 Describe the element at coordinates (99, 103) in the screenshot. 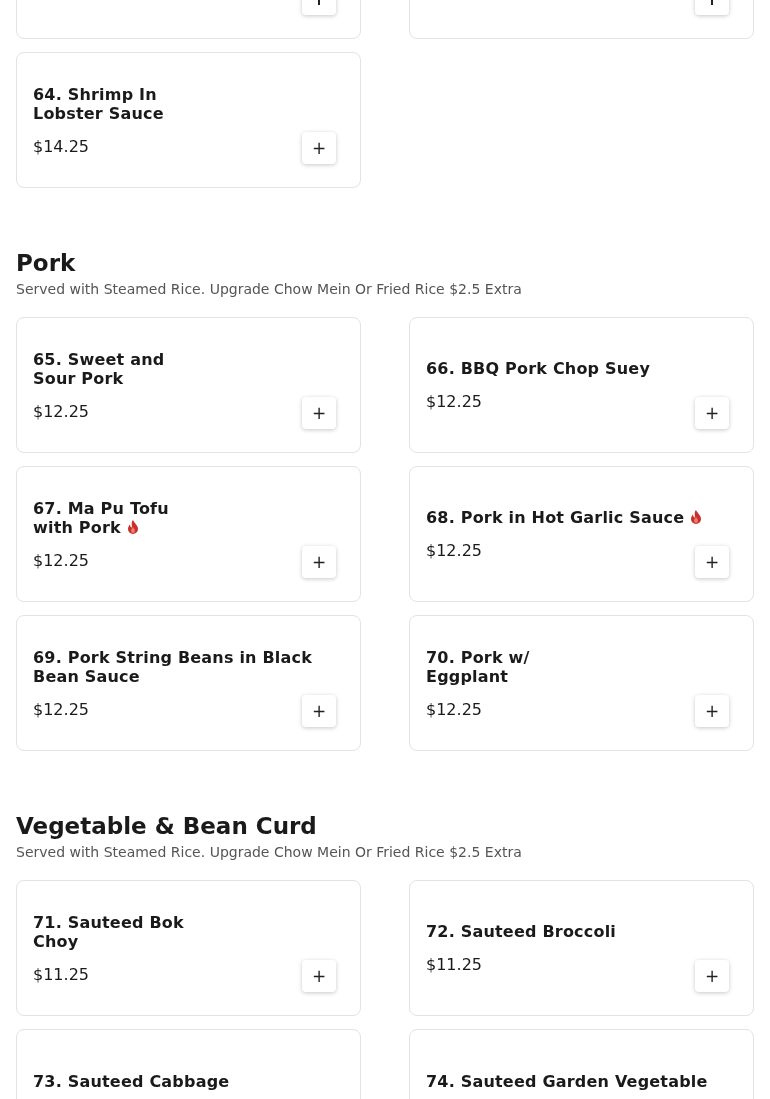

I see `item-title: 64. Shrimp In Lobster Sauce` at that location.